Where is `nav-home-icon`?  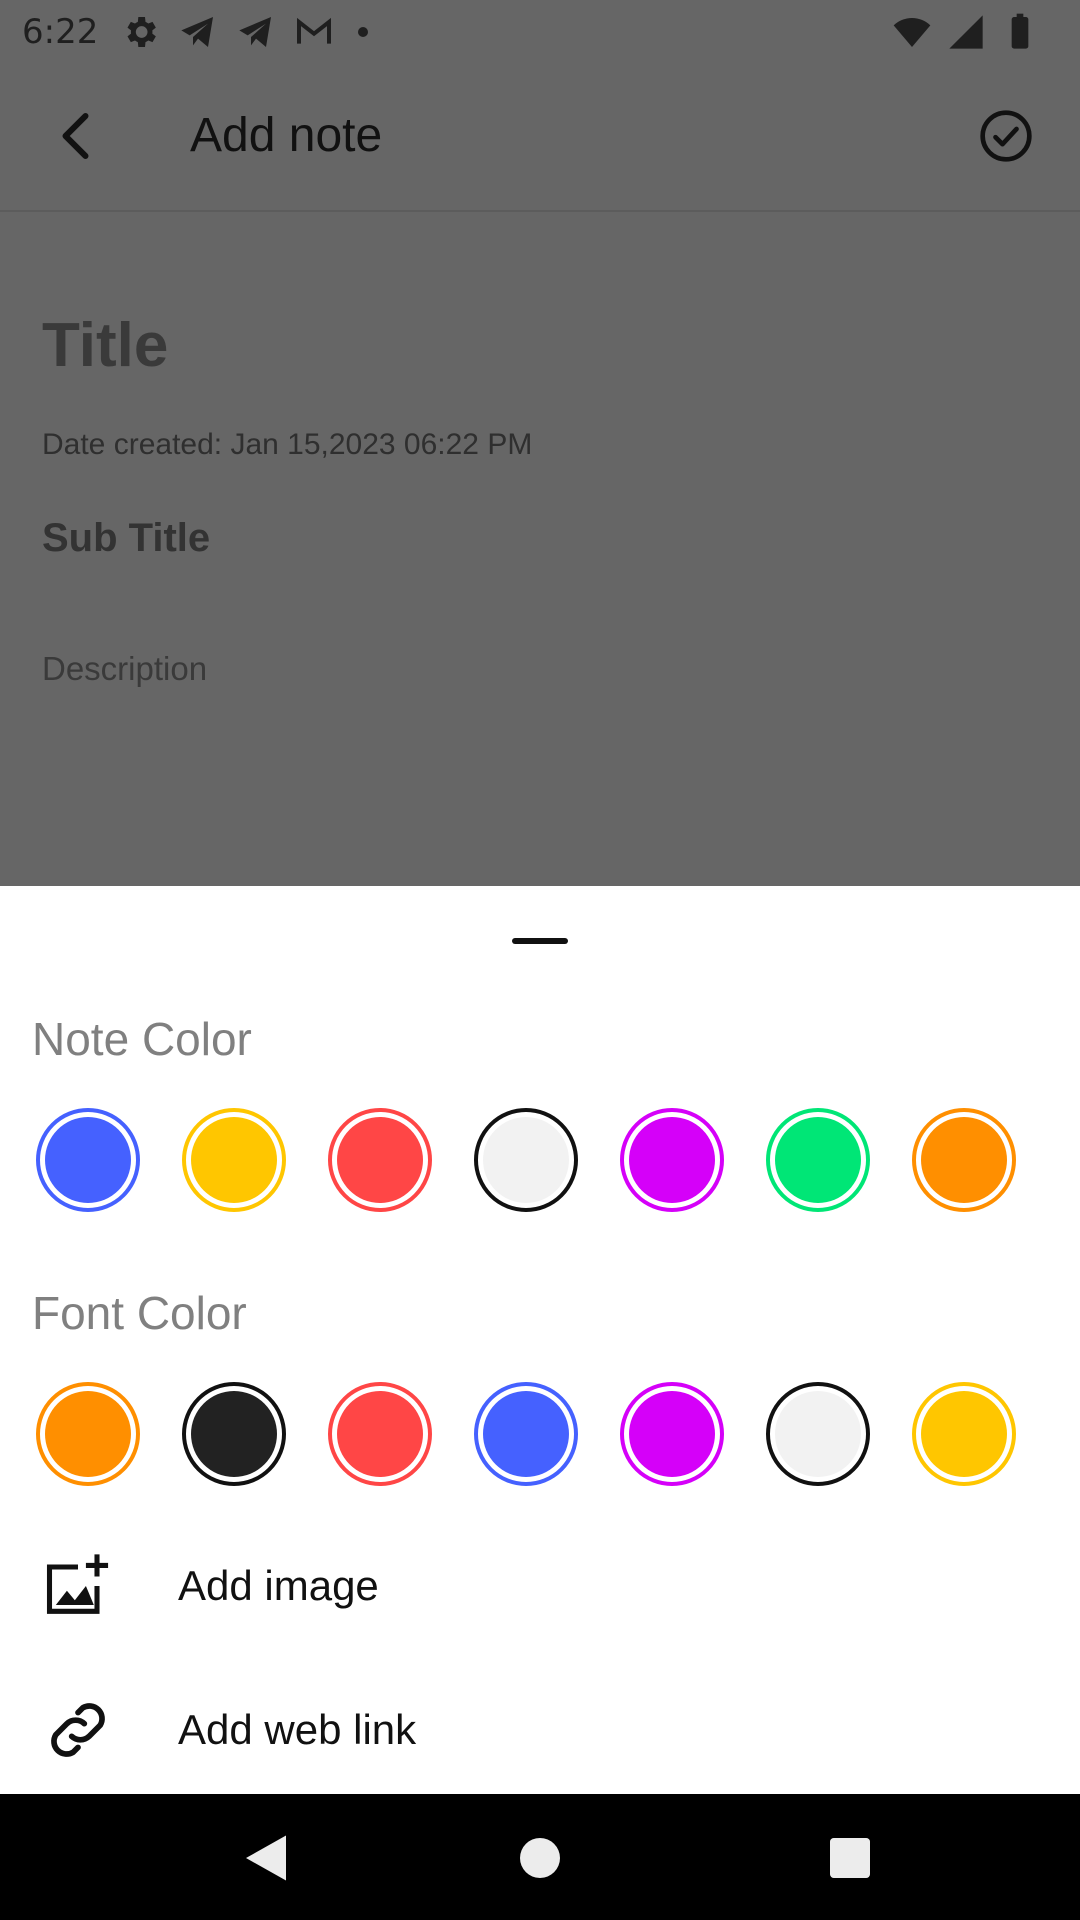
nav-home-icon is located at coordinates (540, 1858).